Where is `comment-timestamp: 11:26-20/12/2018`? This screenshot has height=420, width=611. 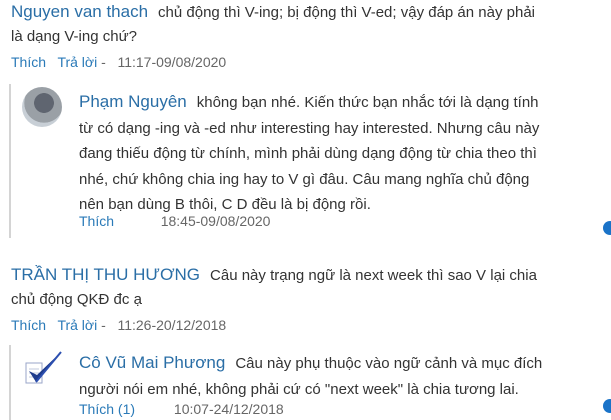
comment-timestamp: 11:26-20/12/2018 is located at coordinates (172, 325).